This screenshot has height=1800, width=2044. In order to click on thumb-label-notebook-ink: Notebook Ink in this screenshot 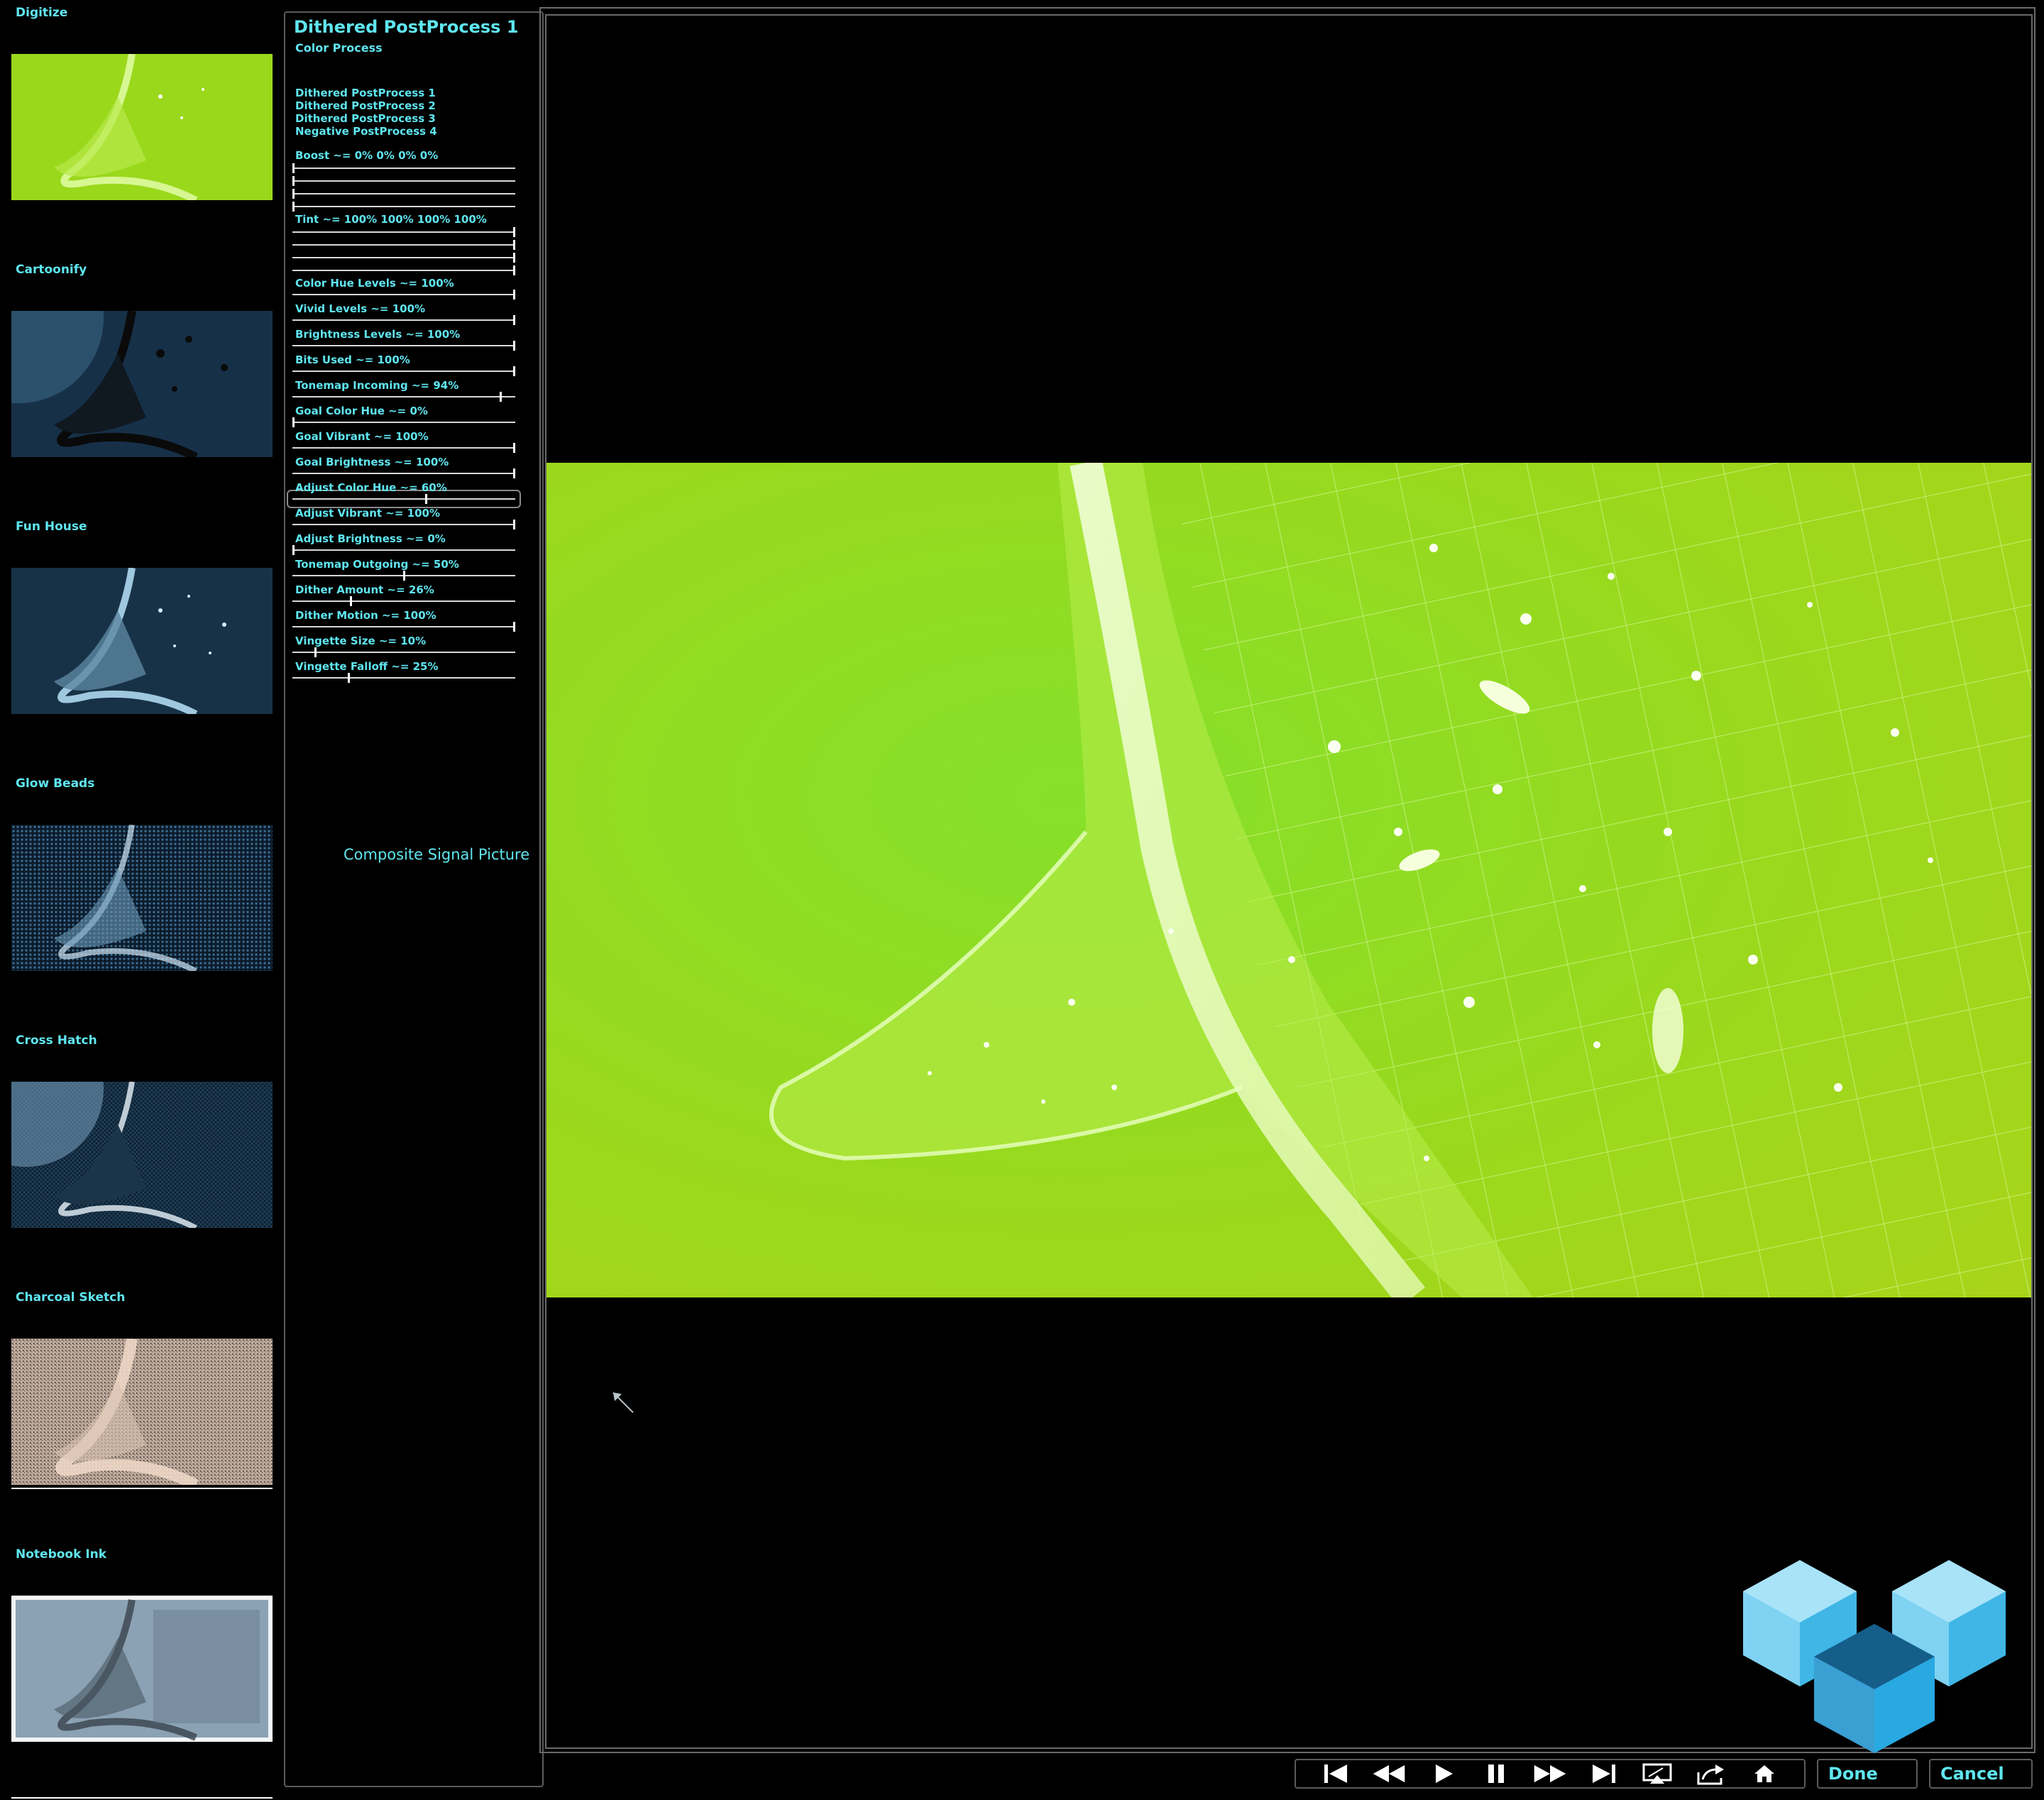, I will do `click(61, 1554)`.